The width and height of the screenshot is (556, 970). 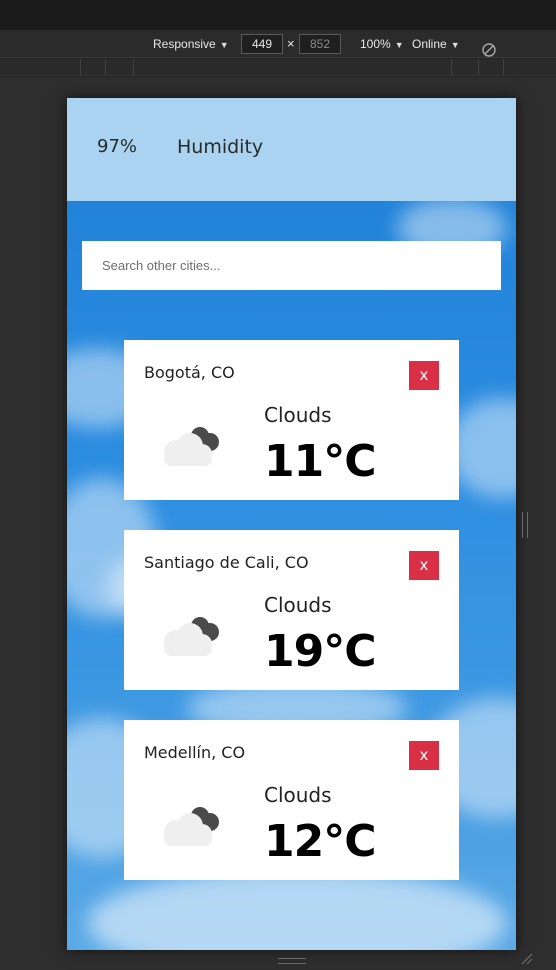 I want to click on city-name: Santiago de Cali, CO, so click(x=226, y=562).